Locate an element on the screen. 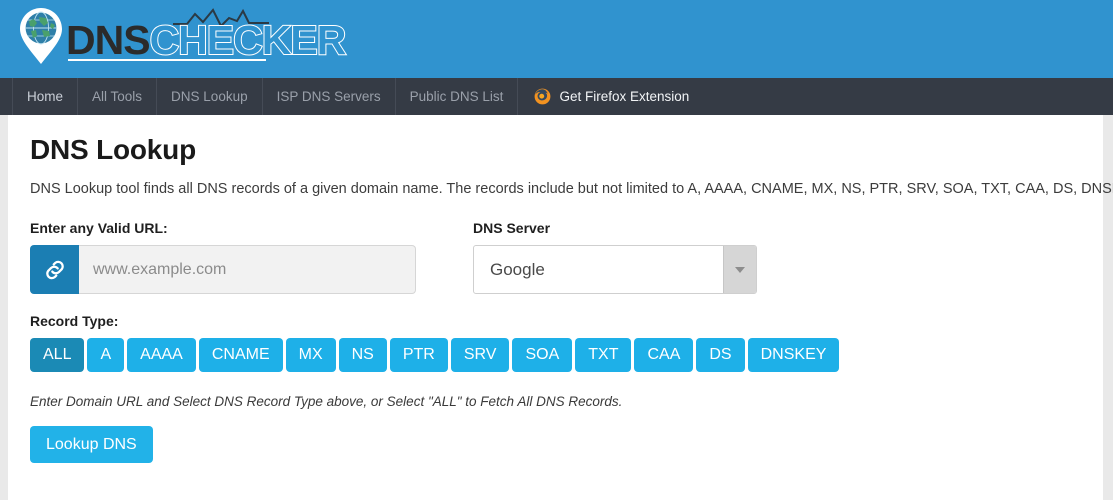 The width and height of the screenshot is (1113, 500). record-type-button-caa: CAA is located at coordinates (664, 355).